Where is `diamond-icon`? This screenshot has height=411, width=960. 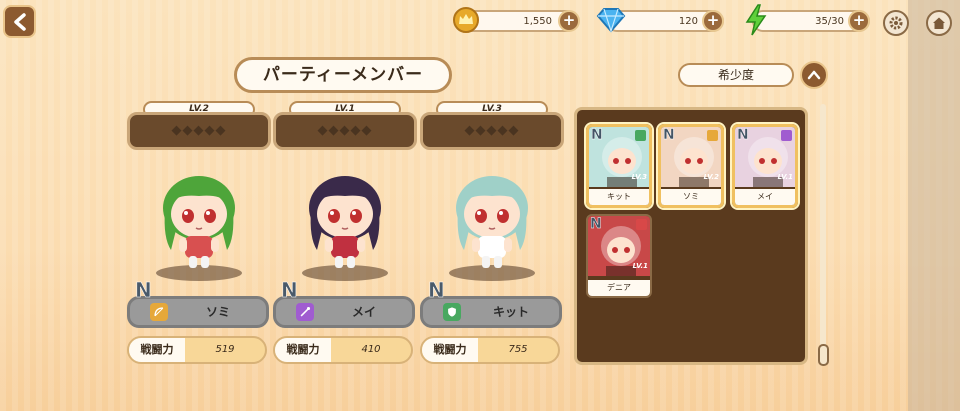 diamond-icon is located at coordinates (611, 20).